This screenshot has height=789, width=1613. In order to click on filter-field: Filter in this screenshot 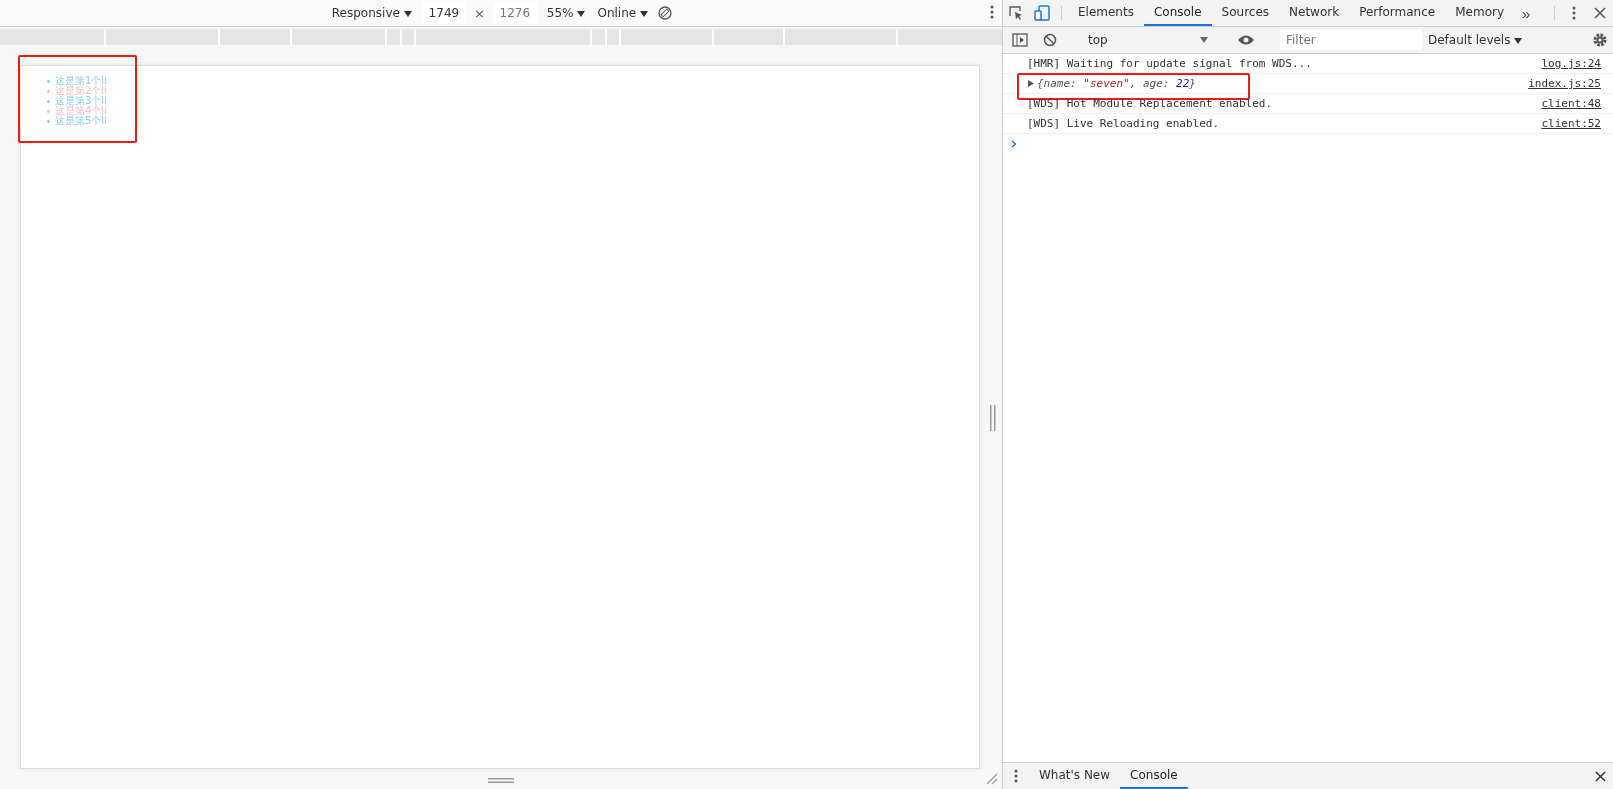, I will do `click(1351, 40)`.